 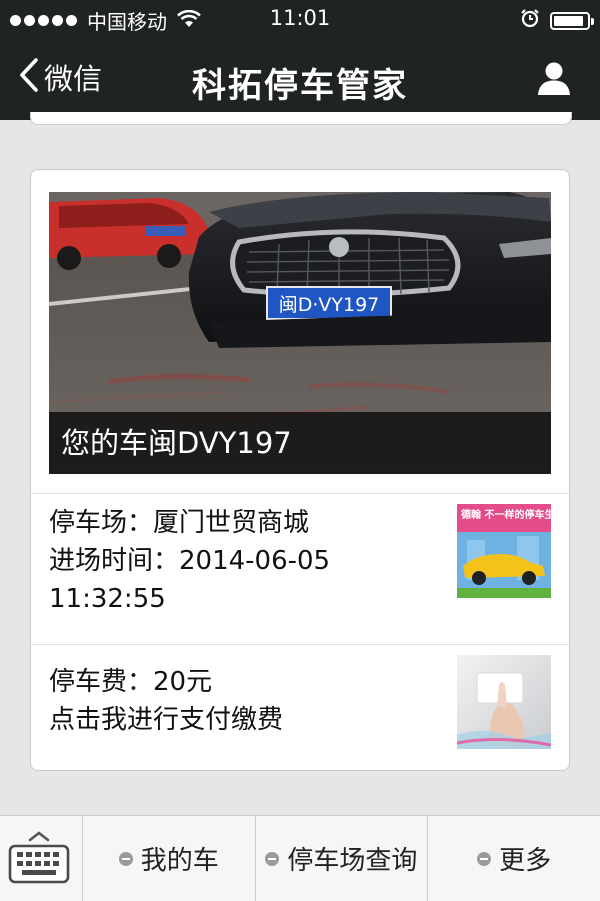 What do you see at coordinates (329, 305) in the screenshot?
I see `license-plate-text: 闽D·VY197` at bounding box center [329, 305].